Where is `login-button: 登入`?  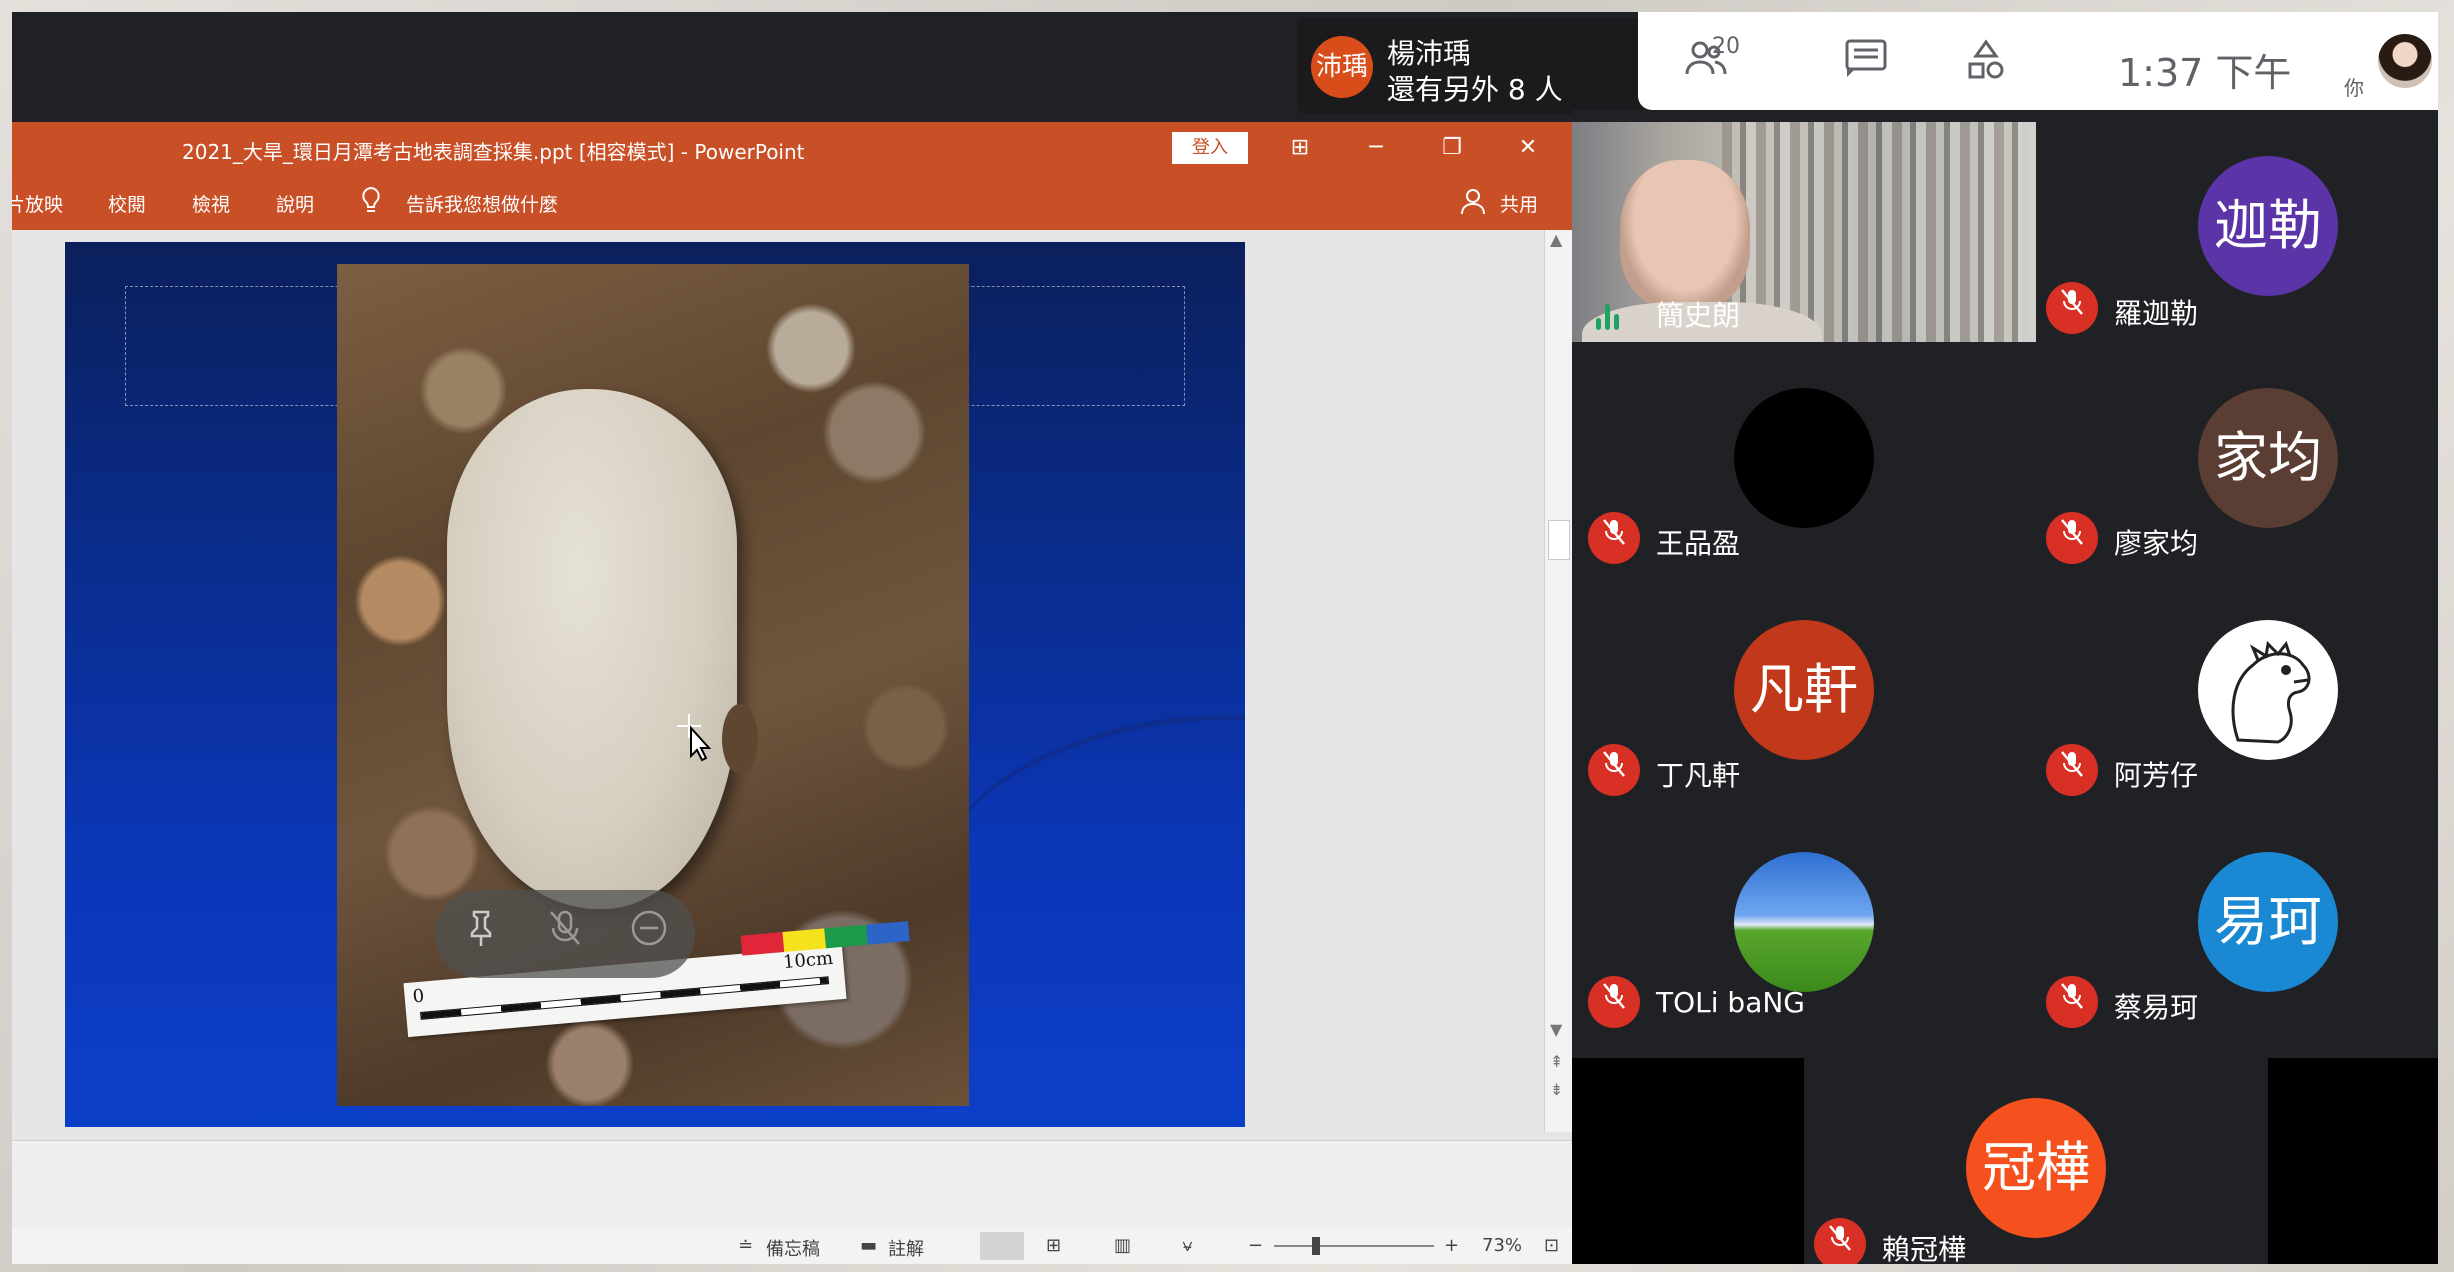 login-button: 登入 is located at coordinates (1210, 148).